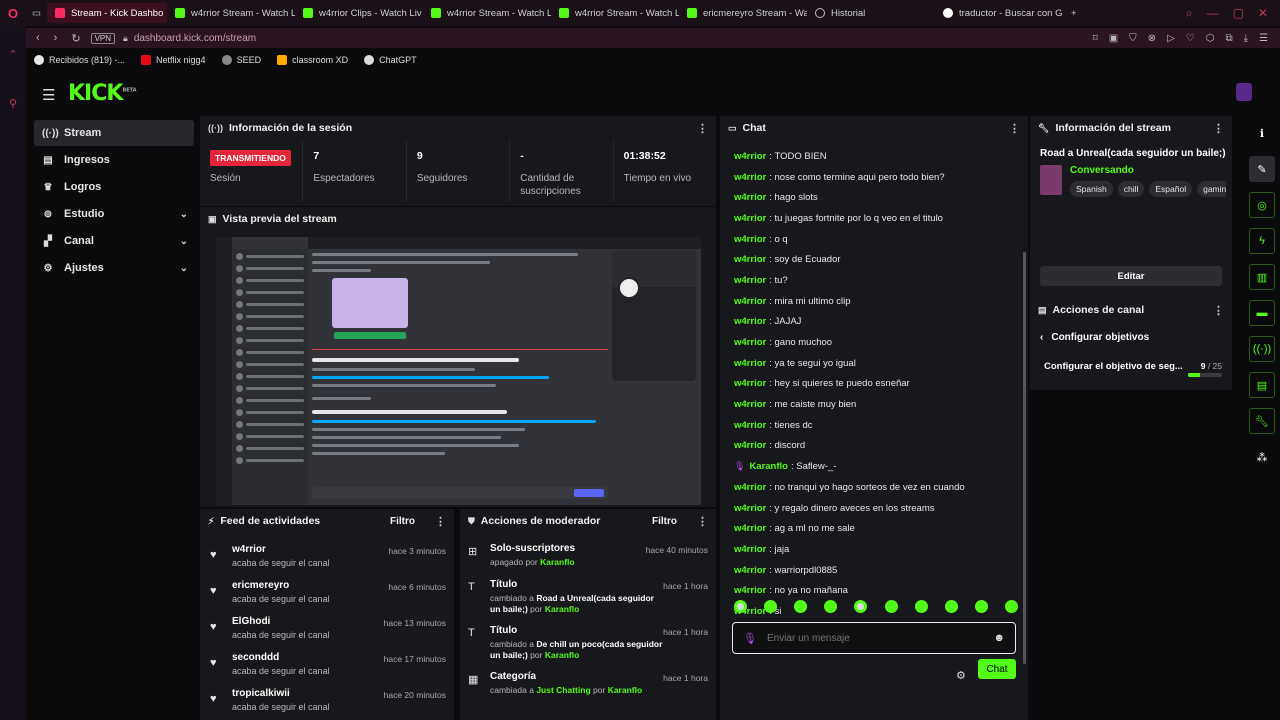 Image resolution: width=1280 pixels, height=720 pixels. I want to click on reload-icon: ↻, so click(75, 38).